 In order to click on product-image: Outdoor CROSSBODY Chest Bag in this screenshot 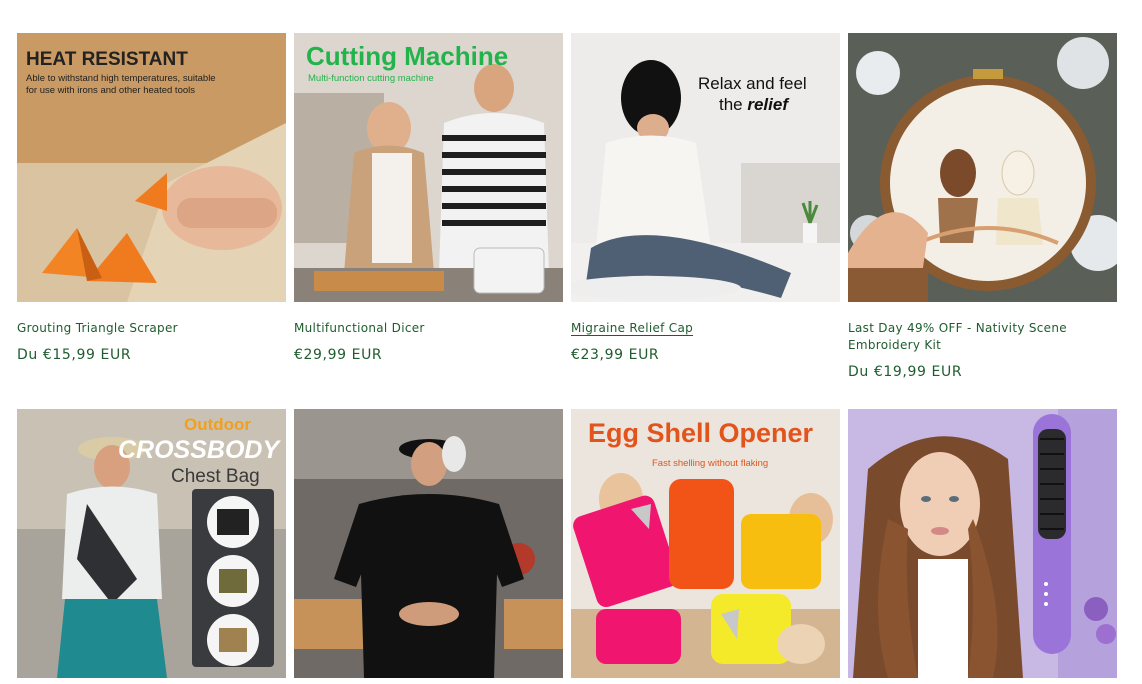, I will do `click(151, 543)`.